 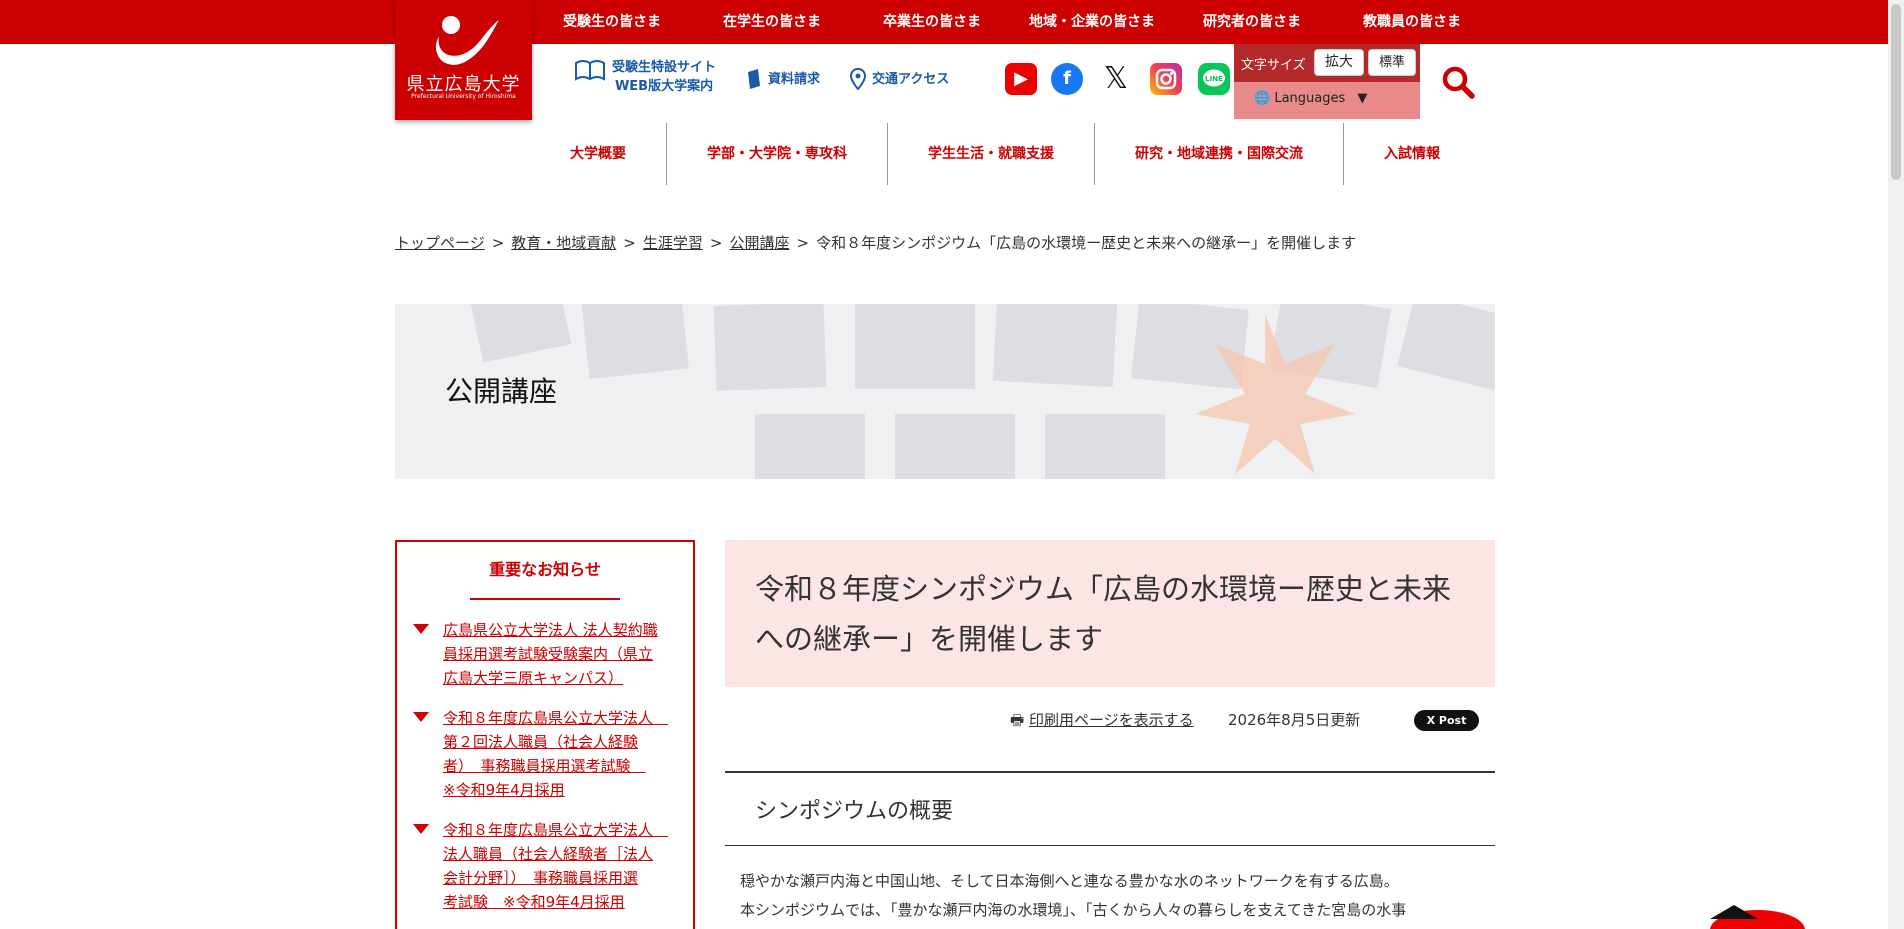 I want to click on exam-site-label: 受験生特設サイト, so click(x=664, y=67).